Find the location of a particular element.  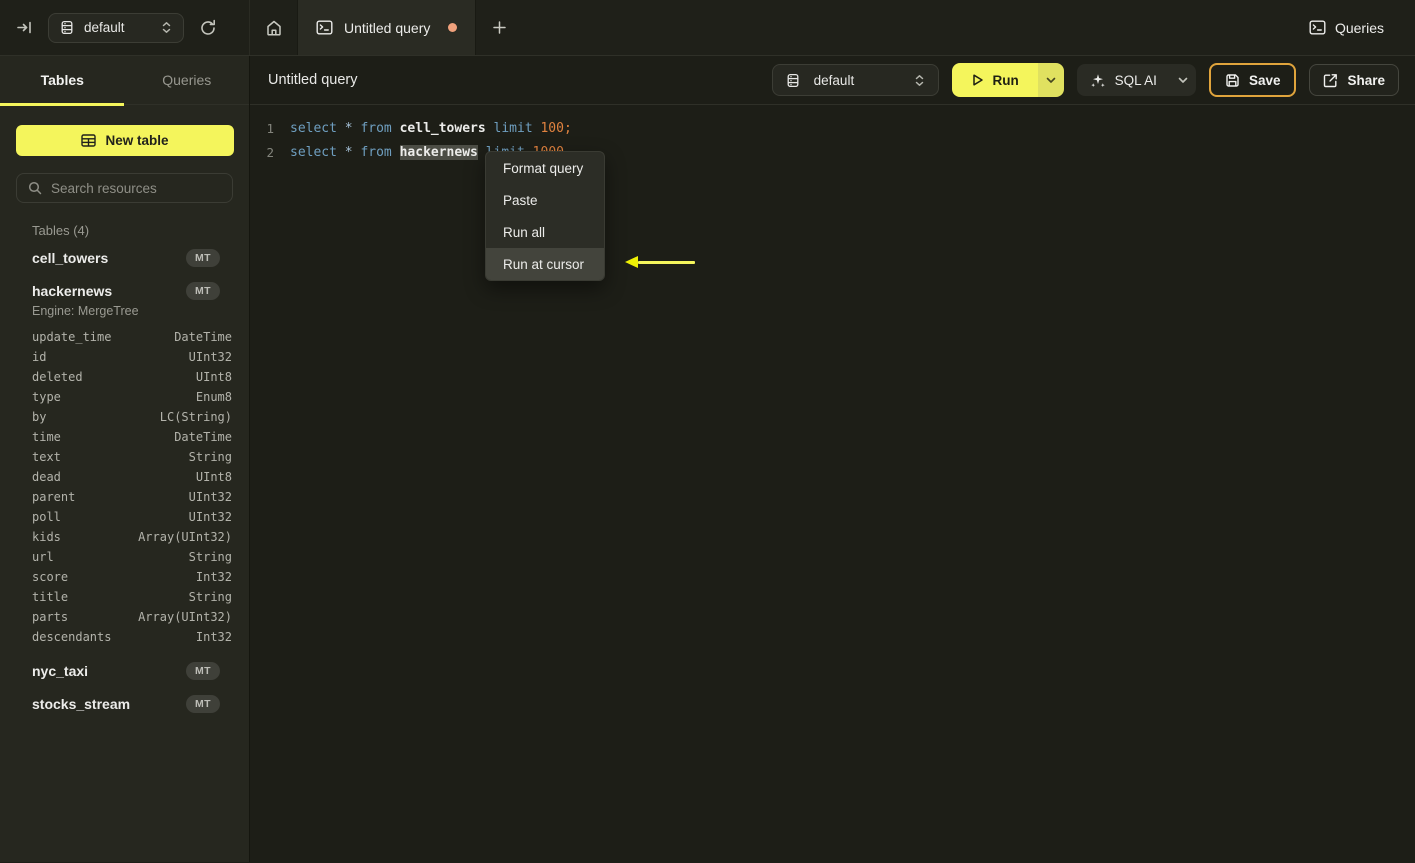

column-row: time DateTime is located at coordinates (124, 437).